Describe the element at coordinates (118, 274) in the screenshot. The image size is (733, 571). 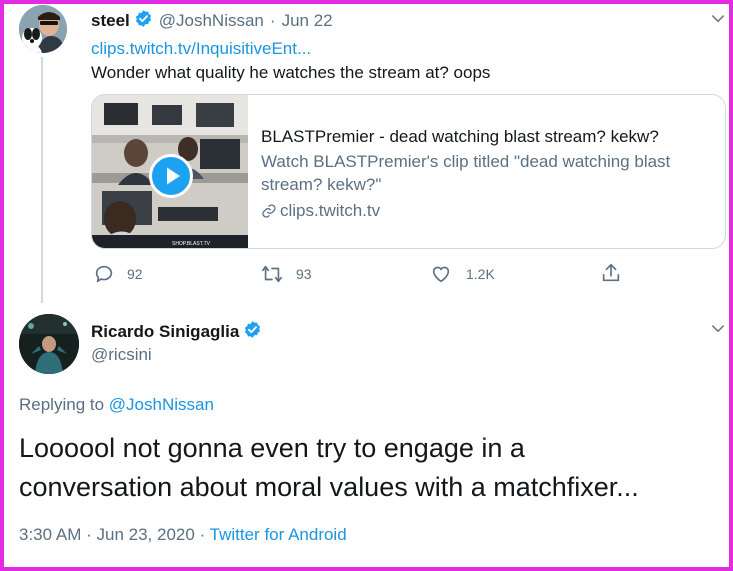
I see `reply-button: 92` at that location.